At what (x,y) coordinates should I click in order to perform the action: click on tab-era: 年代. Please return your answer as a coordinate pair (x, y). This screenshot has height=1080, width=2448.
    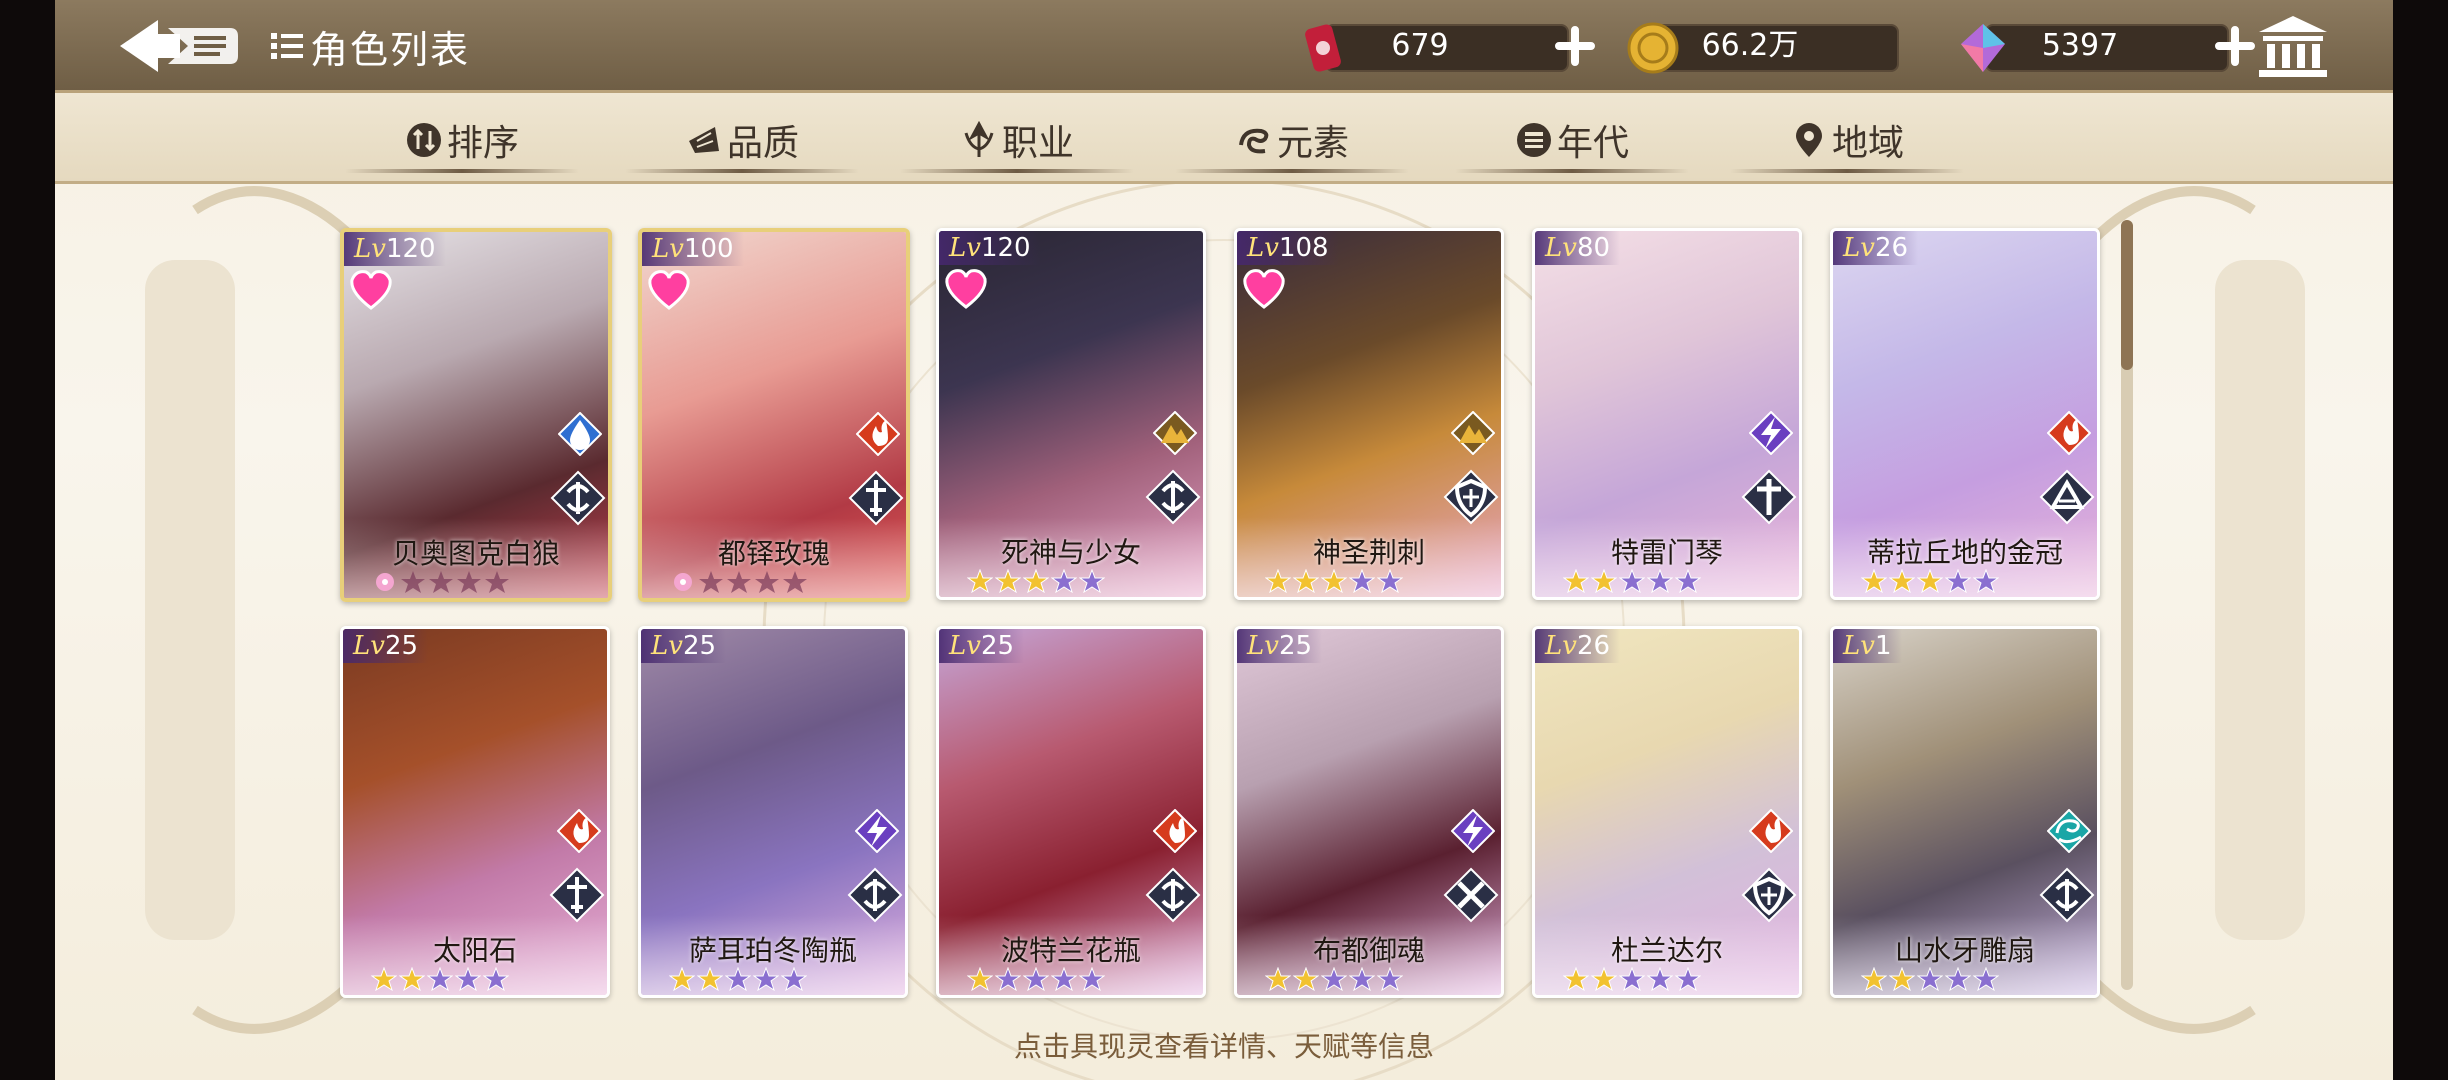
    Looking at the image, I should click on (1572, 143).